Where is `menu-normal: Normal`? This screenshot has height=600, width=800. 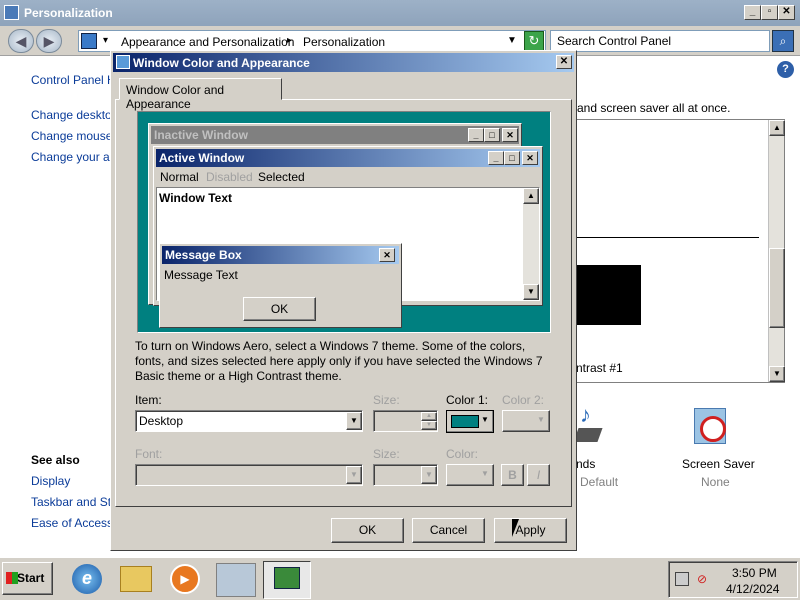 menu-normal: Normal is located at coordinates (179, 177).